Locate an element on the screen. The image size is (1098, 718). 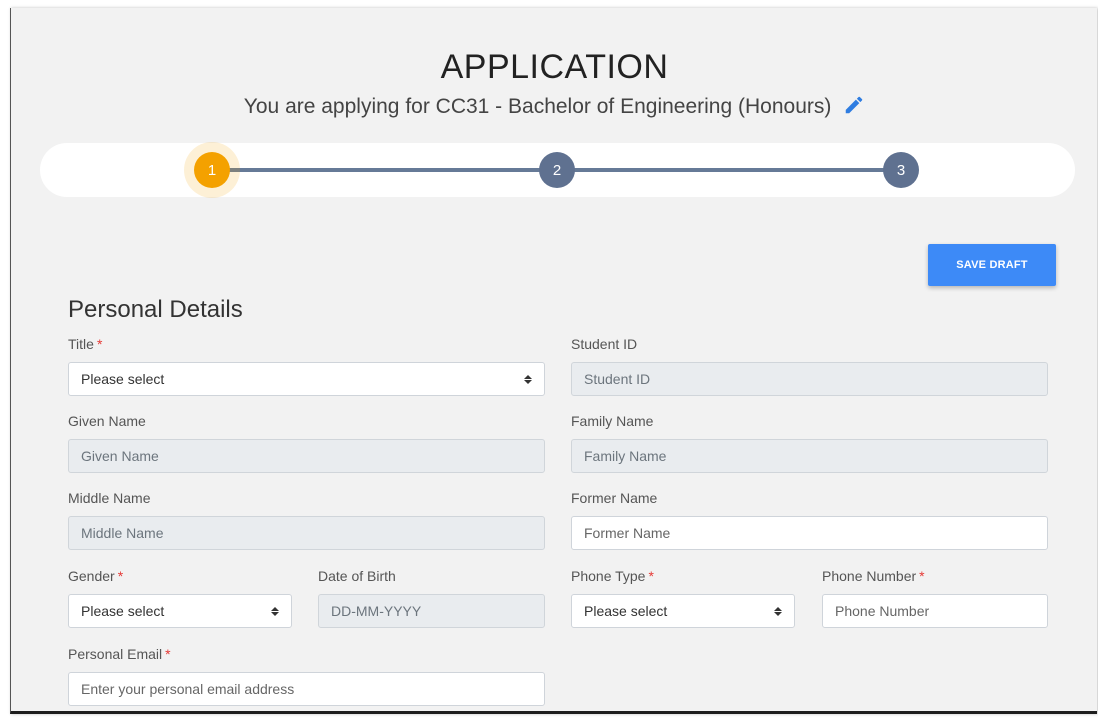
phone-number-label: Phone Number * is located at coordinates (873, 576).